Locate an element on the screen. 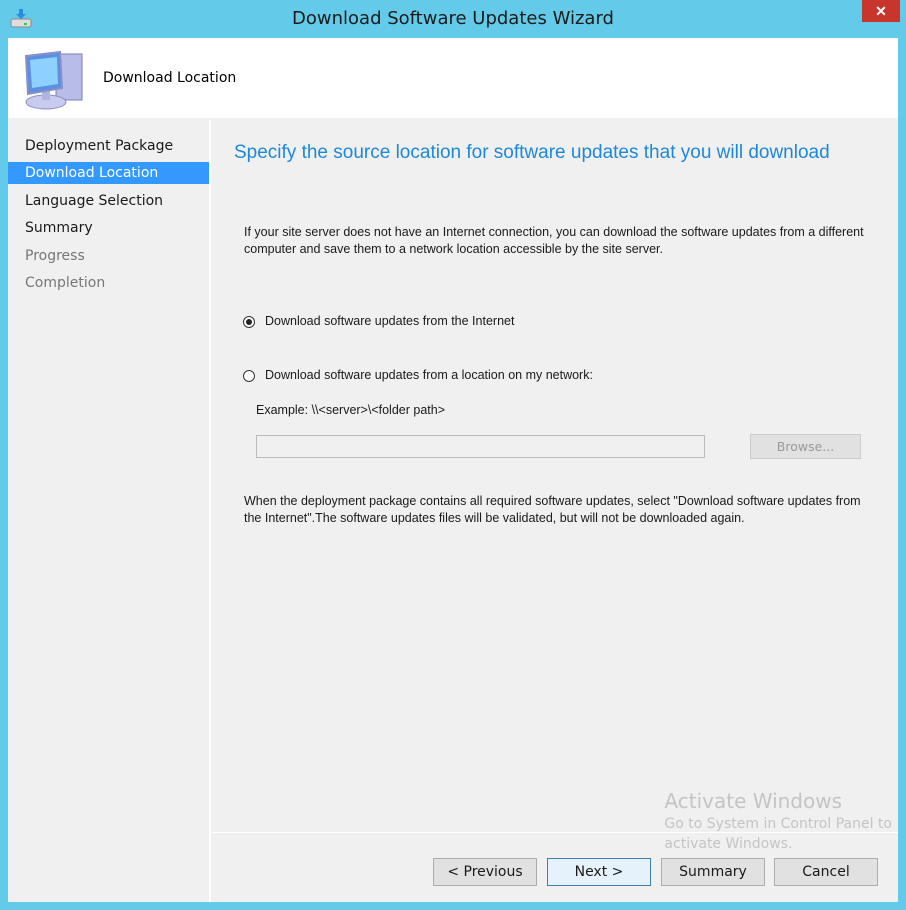  activation-watermark-line3: activate Windows. is located at coordinates (728, 844).